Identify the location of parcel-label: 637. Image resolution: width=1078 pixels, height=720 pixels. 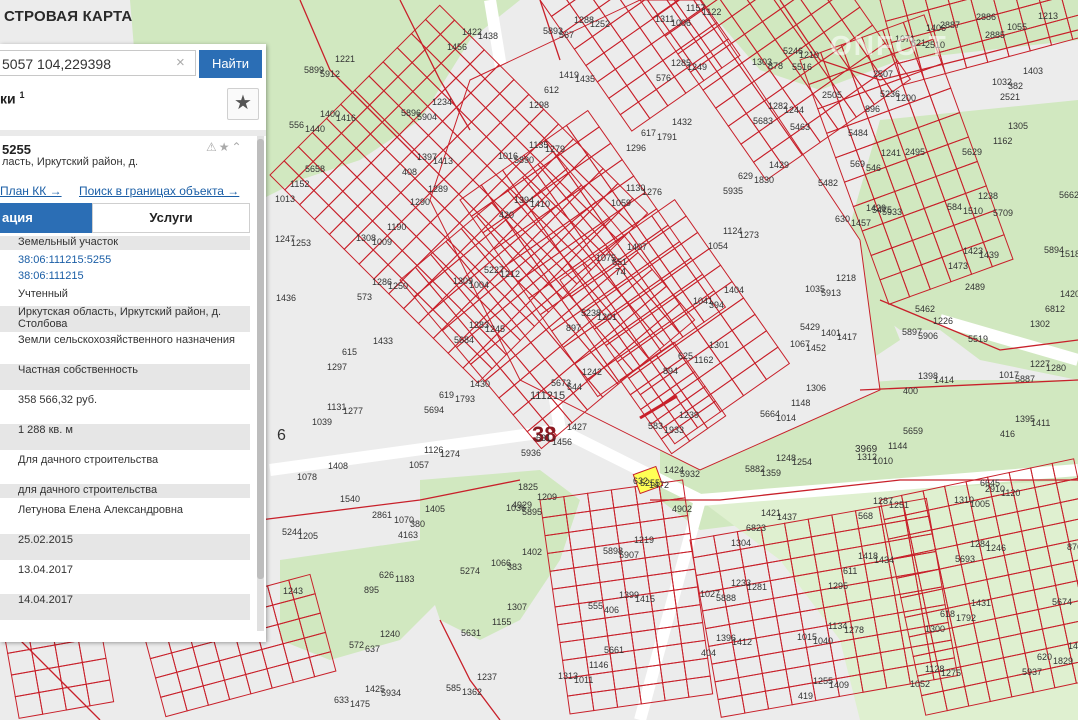
(372, 649).